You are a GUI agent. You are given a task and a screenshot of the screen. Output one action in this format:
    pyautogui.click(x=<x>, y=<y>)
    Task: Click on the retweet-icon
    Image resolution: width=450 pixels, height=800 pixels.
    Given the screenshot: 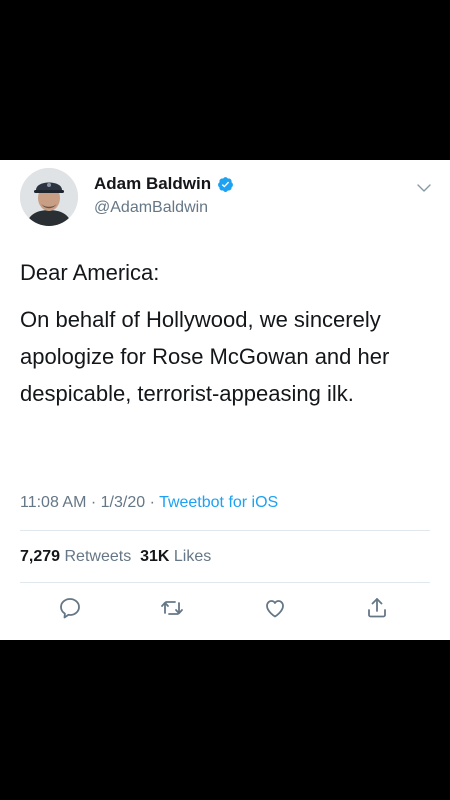 What is the action you would take?
    pyautogui.click(x=172, y=608)
    